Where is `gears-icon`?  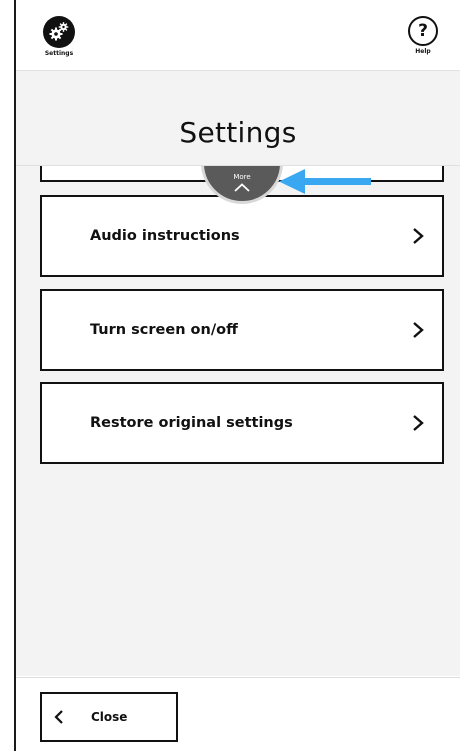 gears-icon is located at coordinates (59, 32).